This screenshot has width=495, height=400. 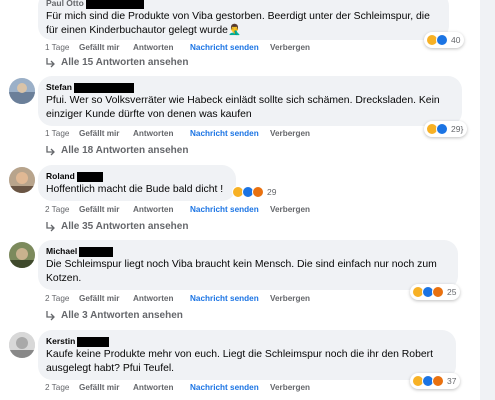 I want to click on view-replies-link: Alle 3 Antworten ansehen, so click(x=114, y=315).